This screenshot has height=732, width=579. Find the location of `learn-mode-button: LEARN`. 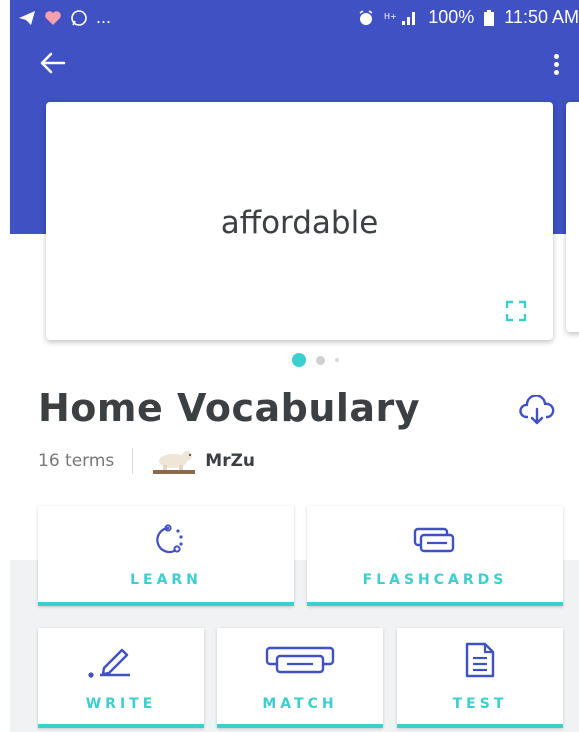

learn-mode-button: LEARN is located at coordinates (166, 556).